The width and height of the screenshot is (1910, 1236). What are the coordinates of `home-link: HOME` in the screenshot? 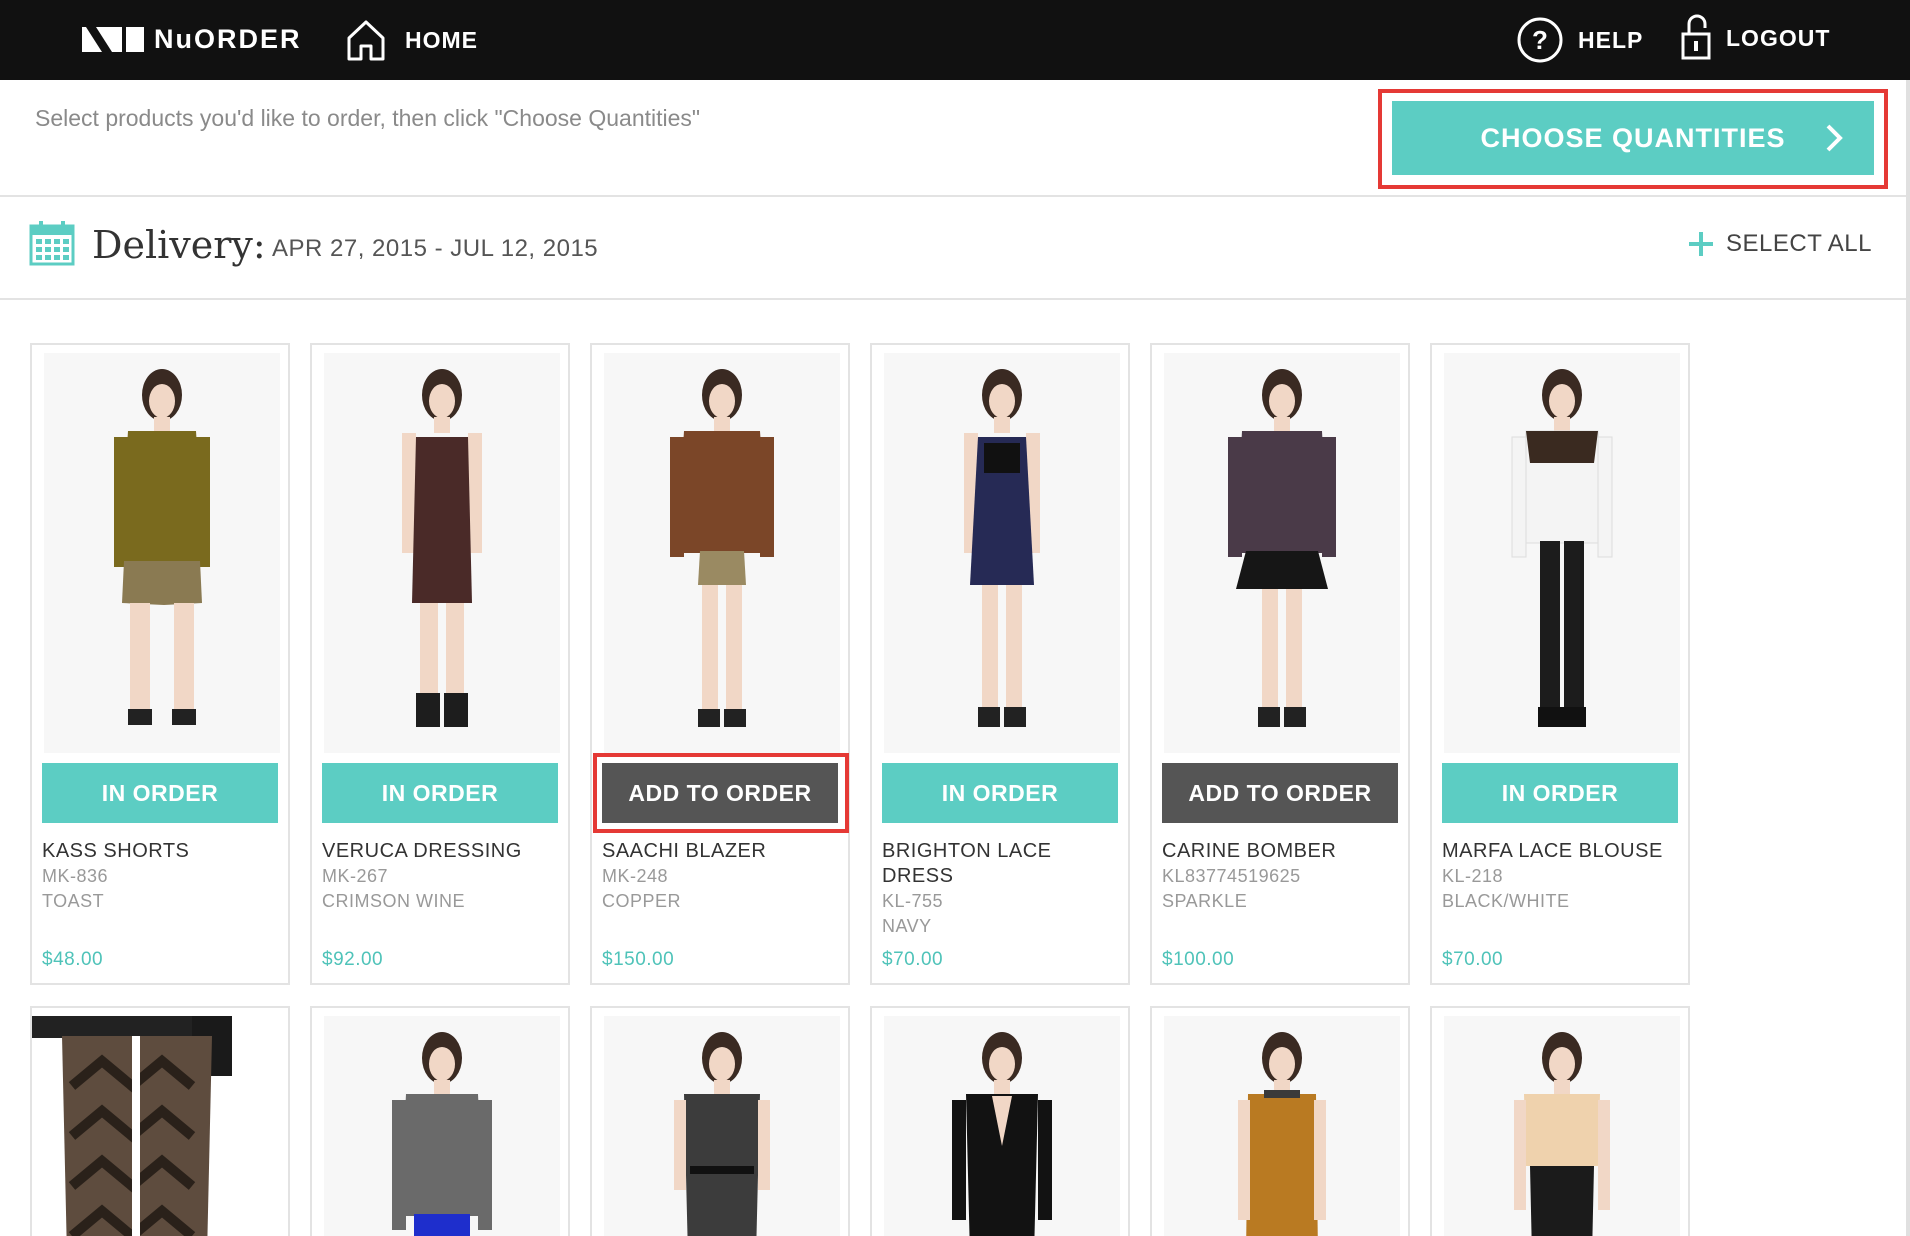 It's located at (411, 40).